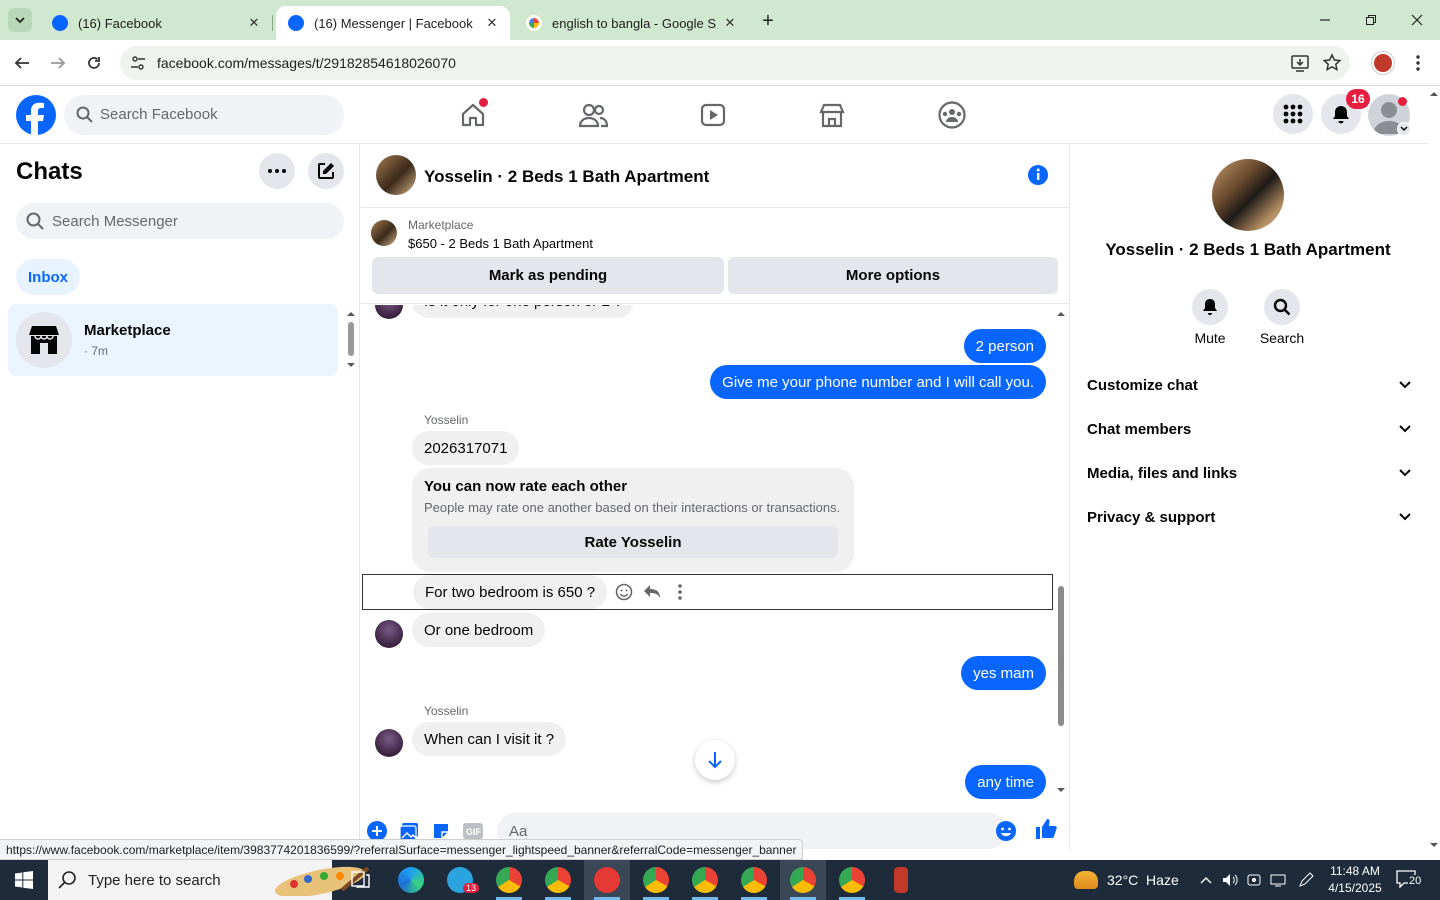 The image size is (1440, 900). Describe the element at coordinates (832, 115) in the screenshot. I see `nav-marketplace` at that location.